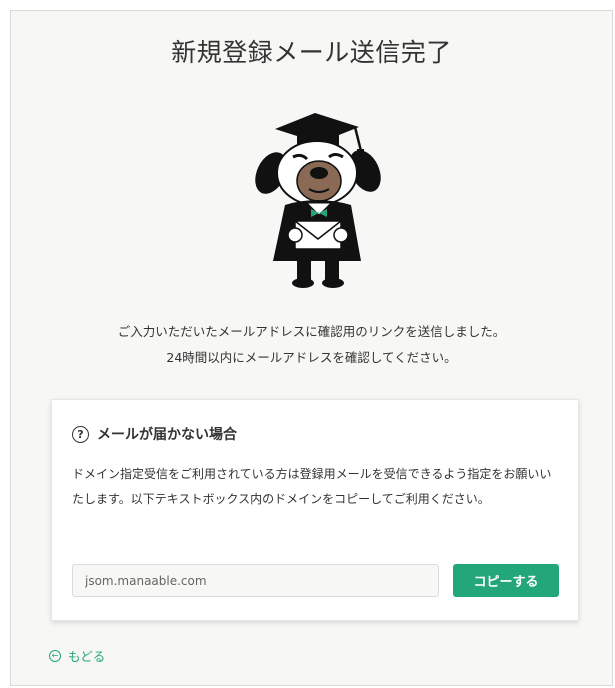 The height and width of the screenshot is (688, 615). Describe the element at coordinates (55, 655) in the screenshot. I see `back-arrow-circle-icon: ←` at that location.